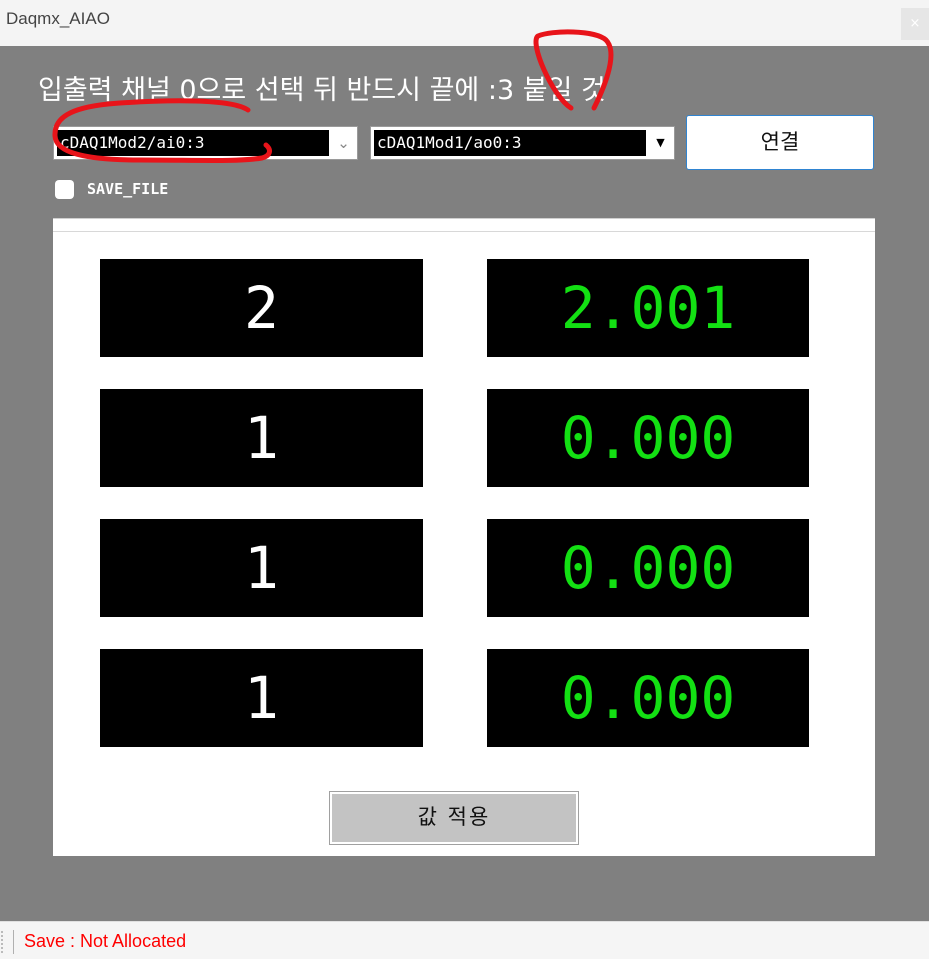 This screenshot has width=929, height=959. Describe the element at coordinates (261, 698) in the screenshot. I see `input-value-display-4: 1` at that location.